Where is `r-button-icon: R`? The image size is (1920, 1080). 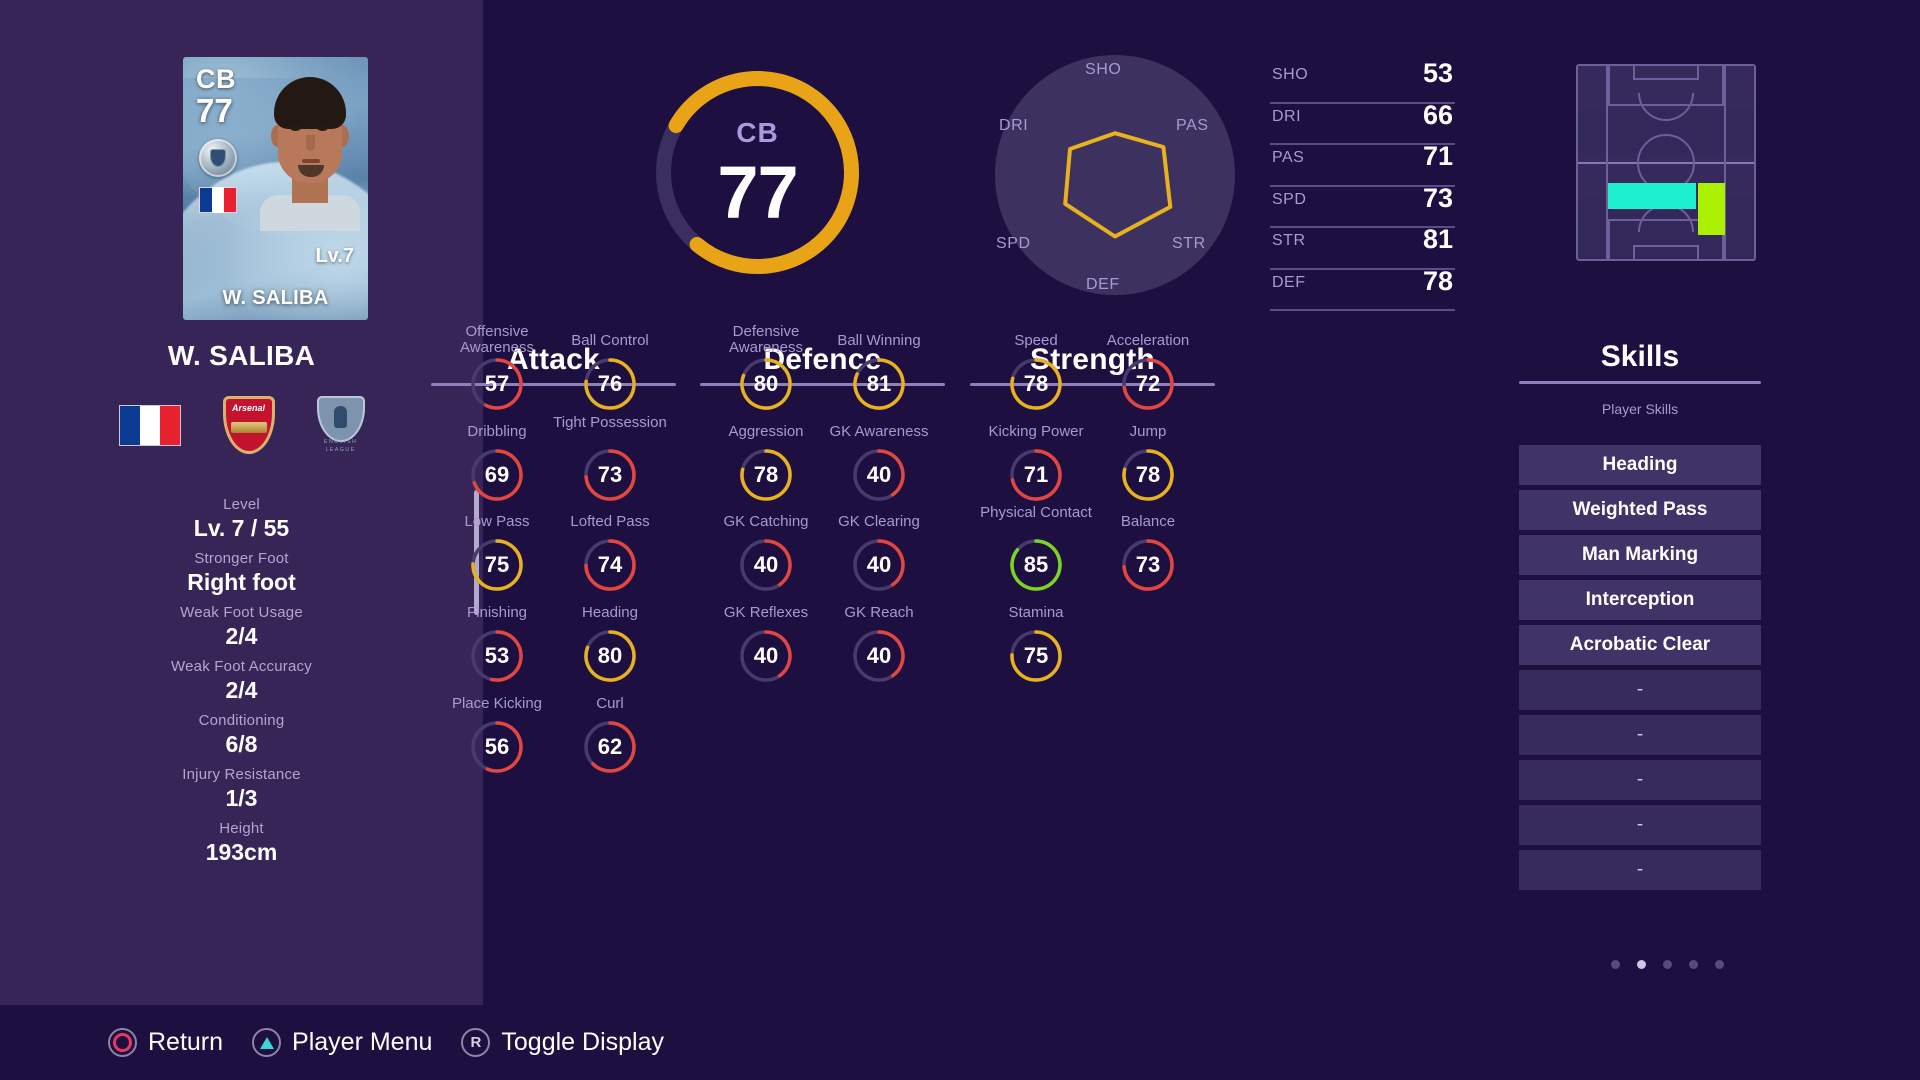 r-button-icon: R is located at coordinates (476, 1042).